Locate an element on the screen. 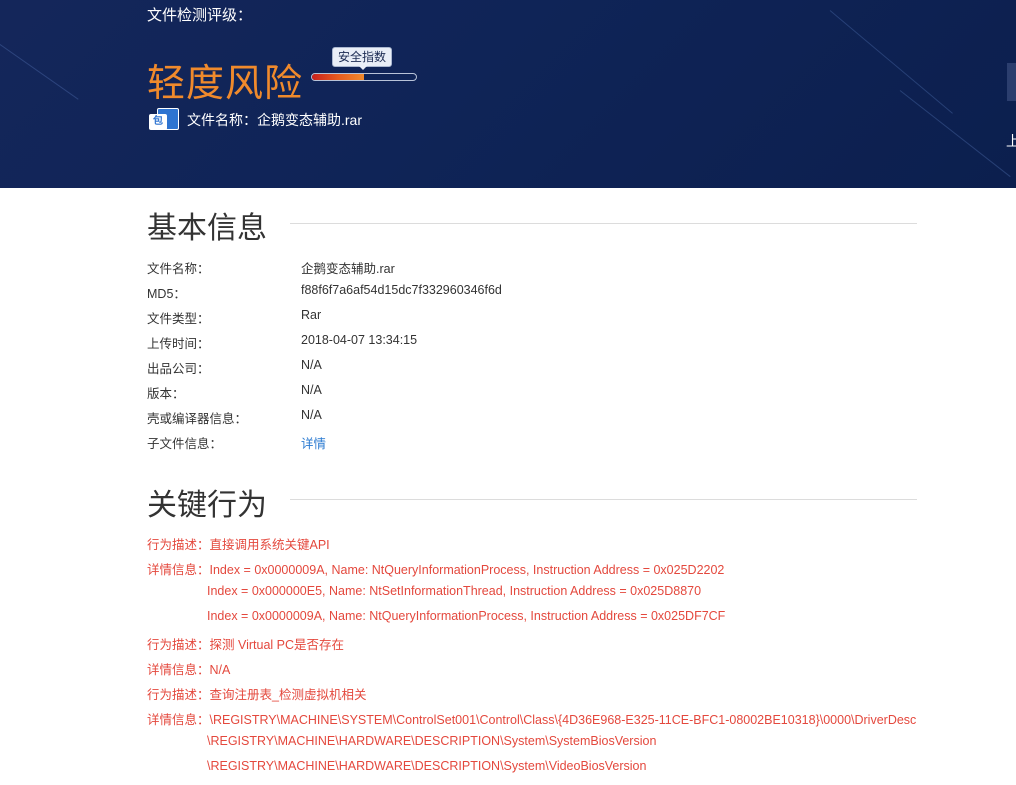 Image resolution: width=1016 pixels, height=785 pixels. info-value: f88f6f7a6af54d15dc7f332960346f6d is located at coordinates (401, 290).